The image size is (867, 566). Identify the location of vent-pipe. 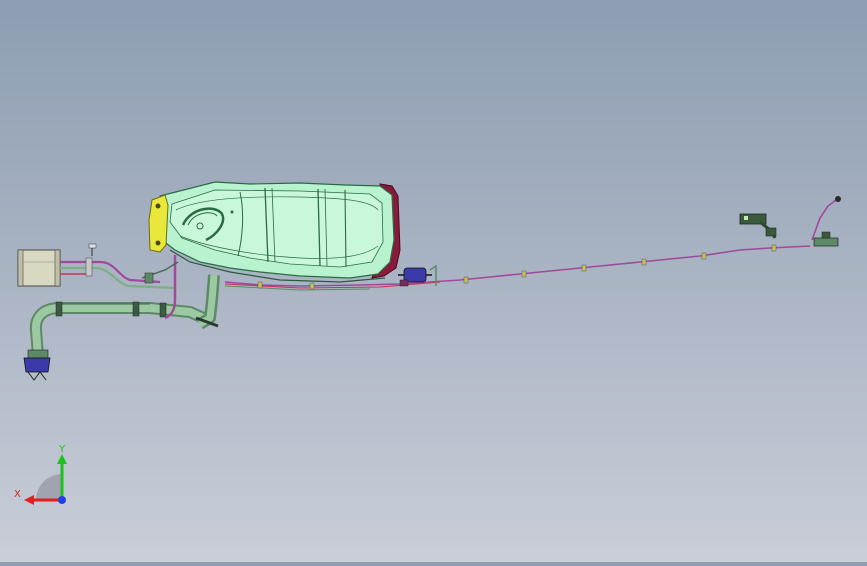
(207, 302).